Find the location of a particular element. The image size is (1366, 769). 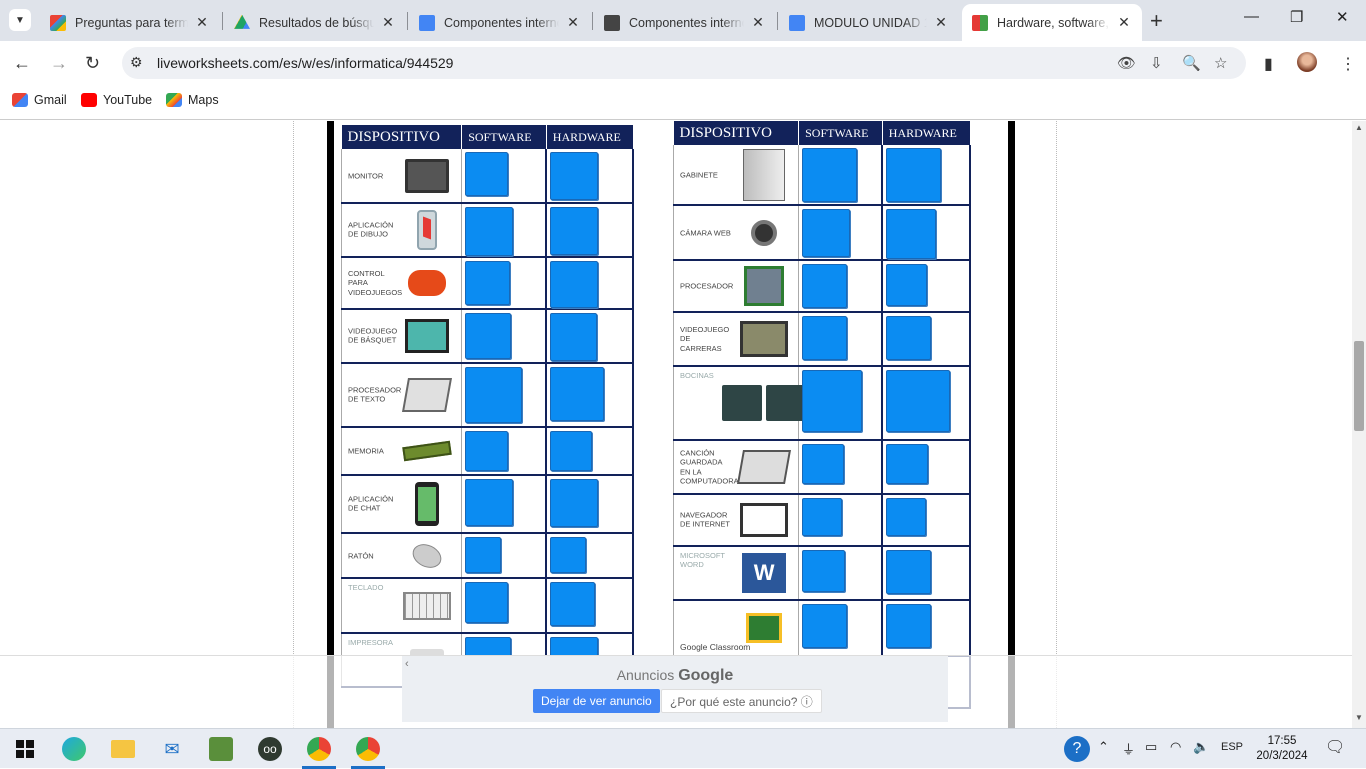

why-ad-button: ¿Por qué este anuncio? ⓘ is located at coordinates (741, 701).